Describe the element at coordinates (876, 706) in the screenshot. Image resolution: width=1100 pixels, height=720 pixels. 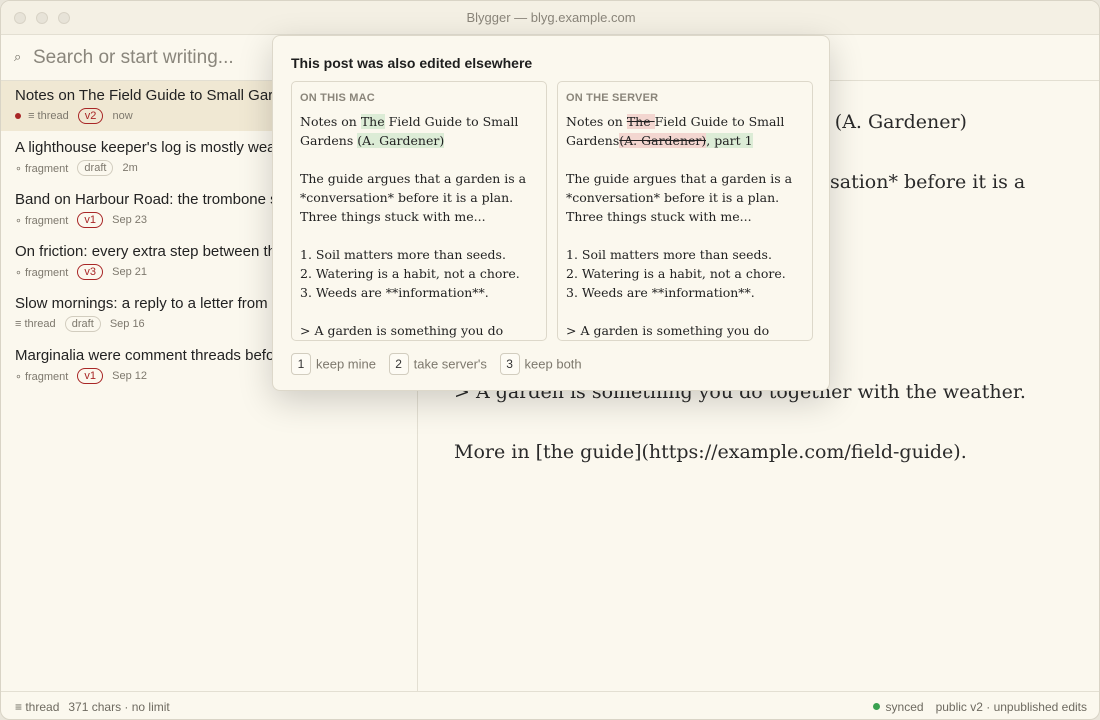
I see `sync-status-icon` at that location.